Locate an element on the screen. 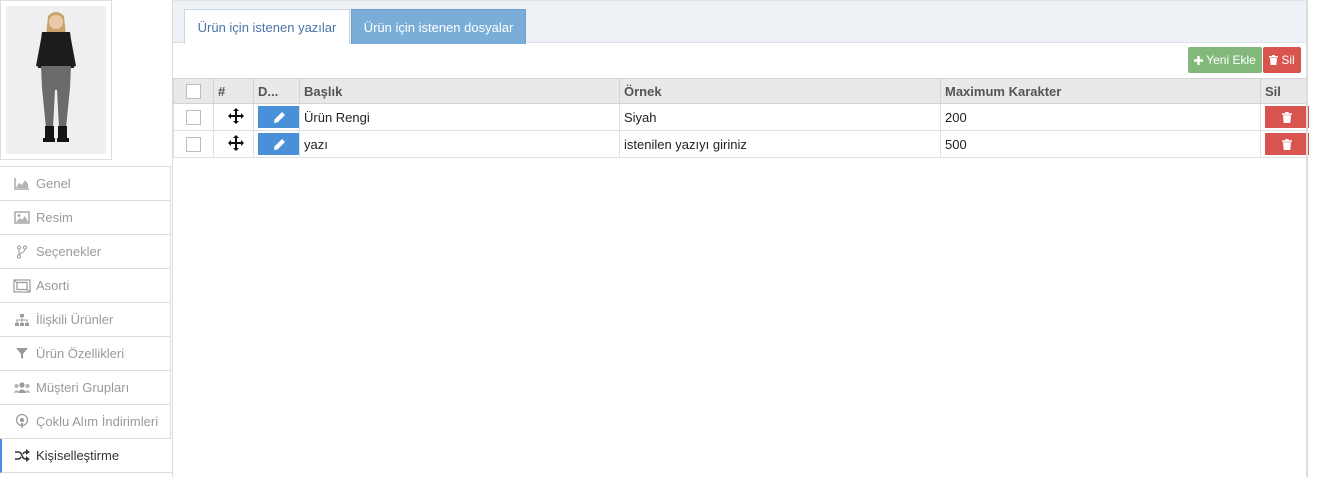  sitemap-icon is located at coordinates (22, 320).